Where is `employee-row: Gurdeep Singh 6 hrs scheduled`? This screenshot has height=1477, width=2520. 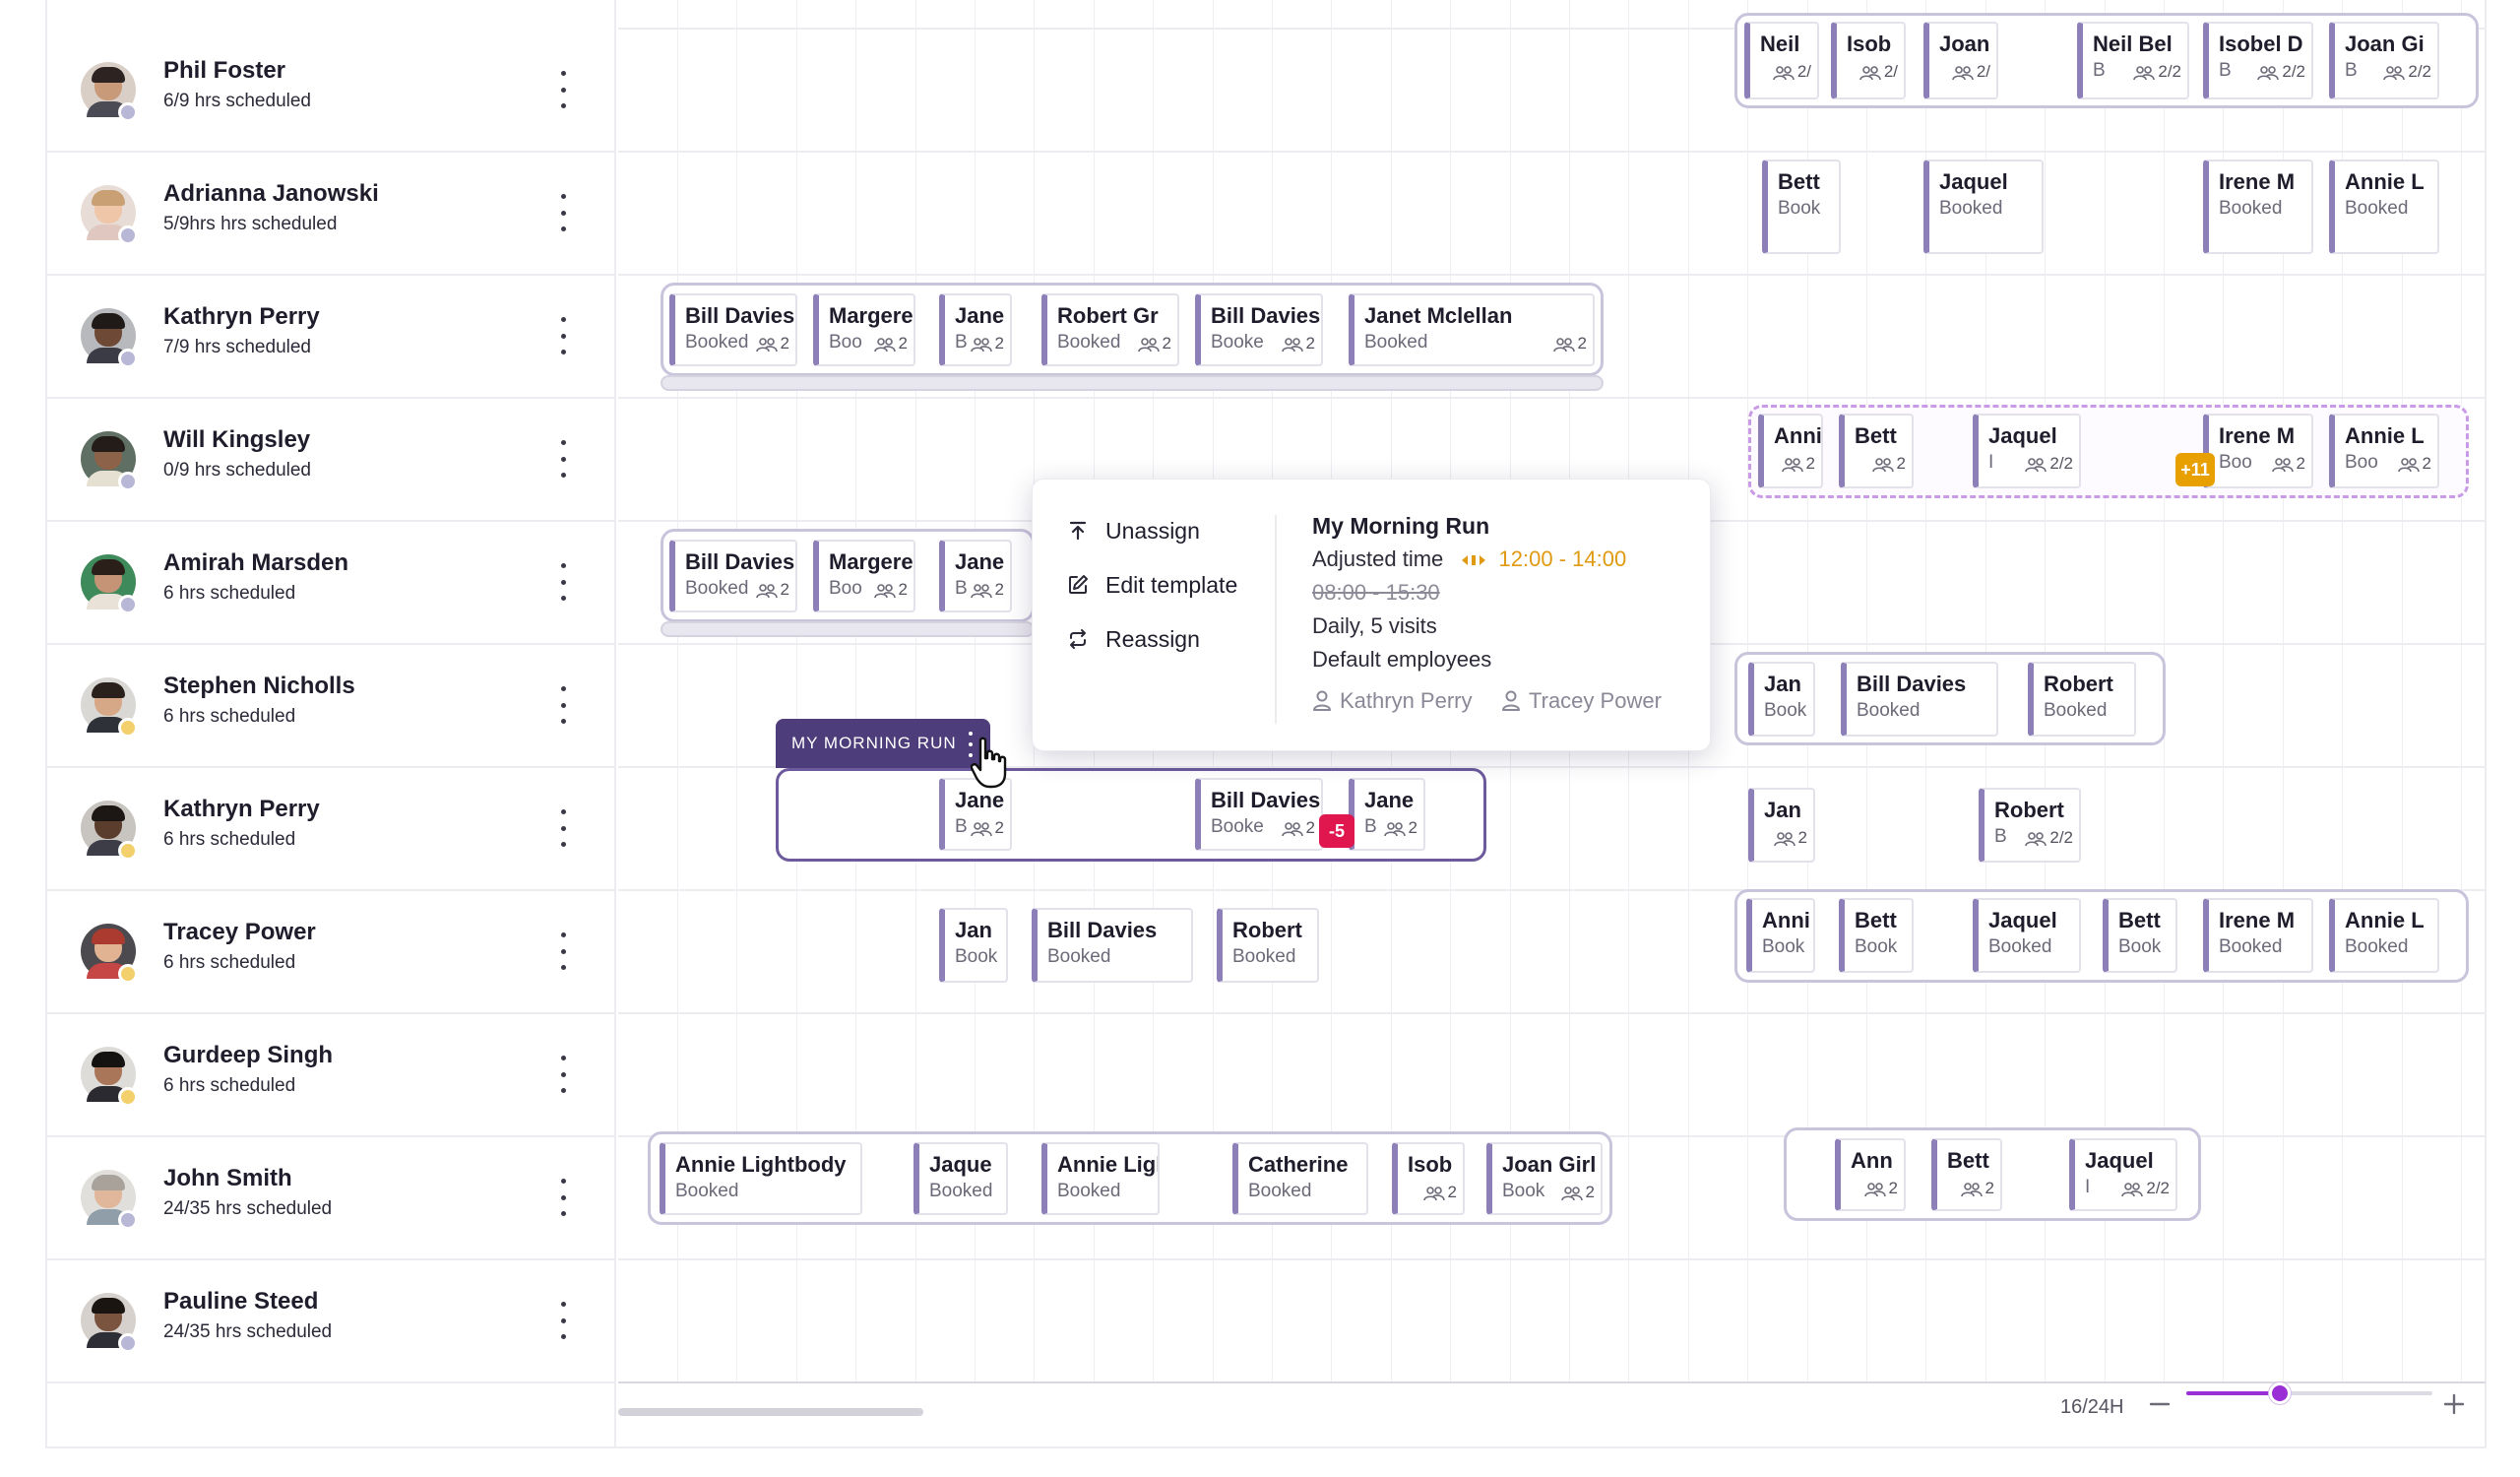 employee-row: Gurdeep Singh 6 hrs scheduled is located at coordinates (330, 1076).